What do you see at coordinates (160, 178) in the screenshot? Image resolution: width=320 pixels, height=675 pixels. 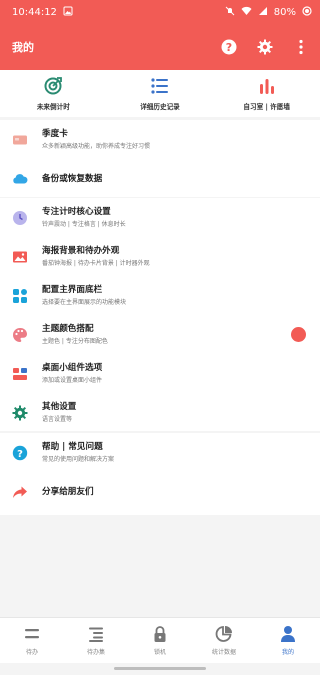 I see `list-item-backup: 备份或恢复数据` at bounding box center [160, 178].